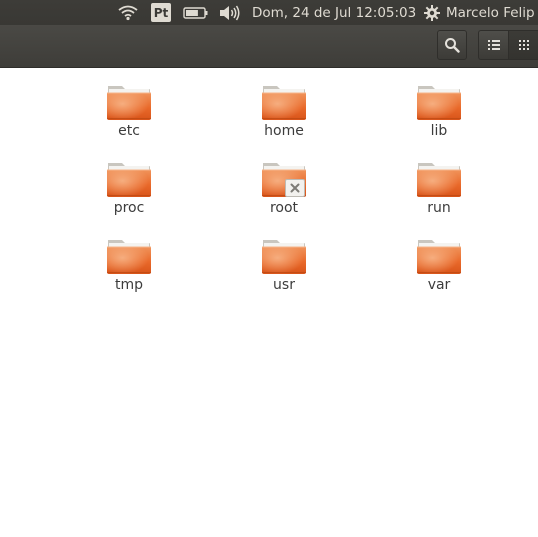 The height and width of the screenshot is (537, 538). I want to click on keyboard-layout-indicator: Pt, so click(161, 12).